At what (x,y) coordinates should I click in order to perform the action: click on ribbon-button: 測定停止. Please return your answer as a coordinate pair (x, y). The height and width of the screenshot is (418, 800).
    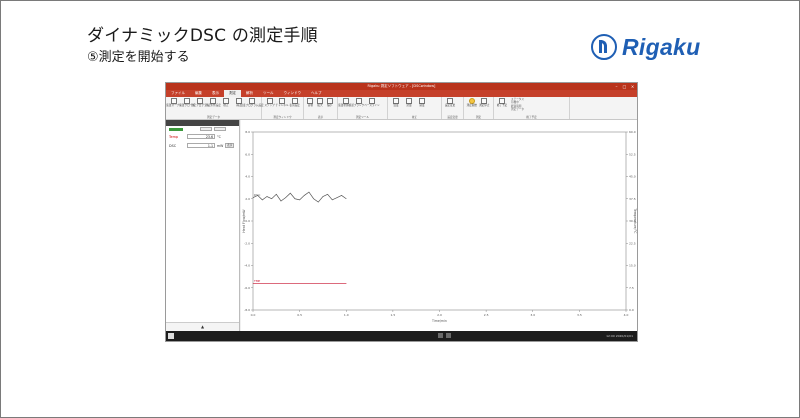
    Looking at the image, I should click on (485, 102).